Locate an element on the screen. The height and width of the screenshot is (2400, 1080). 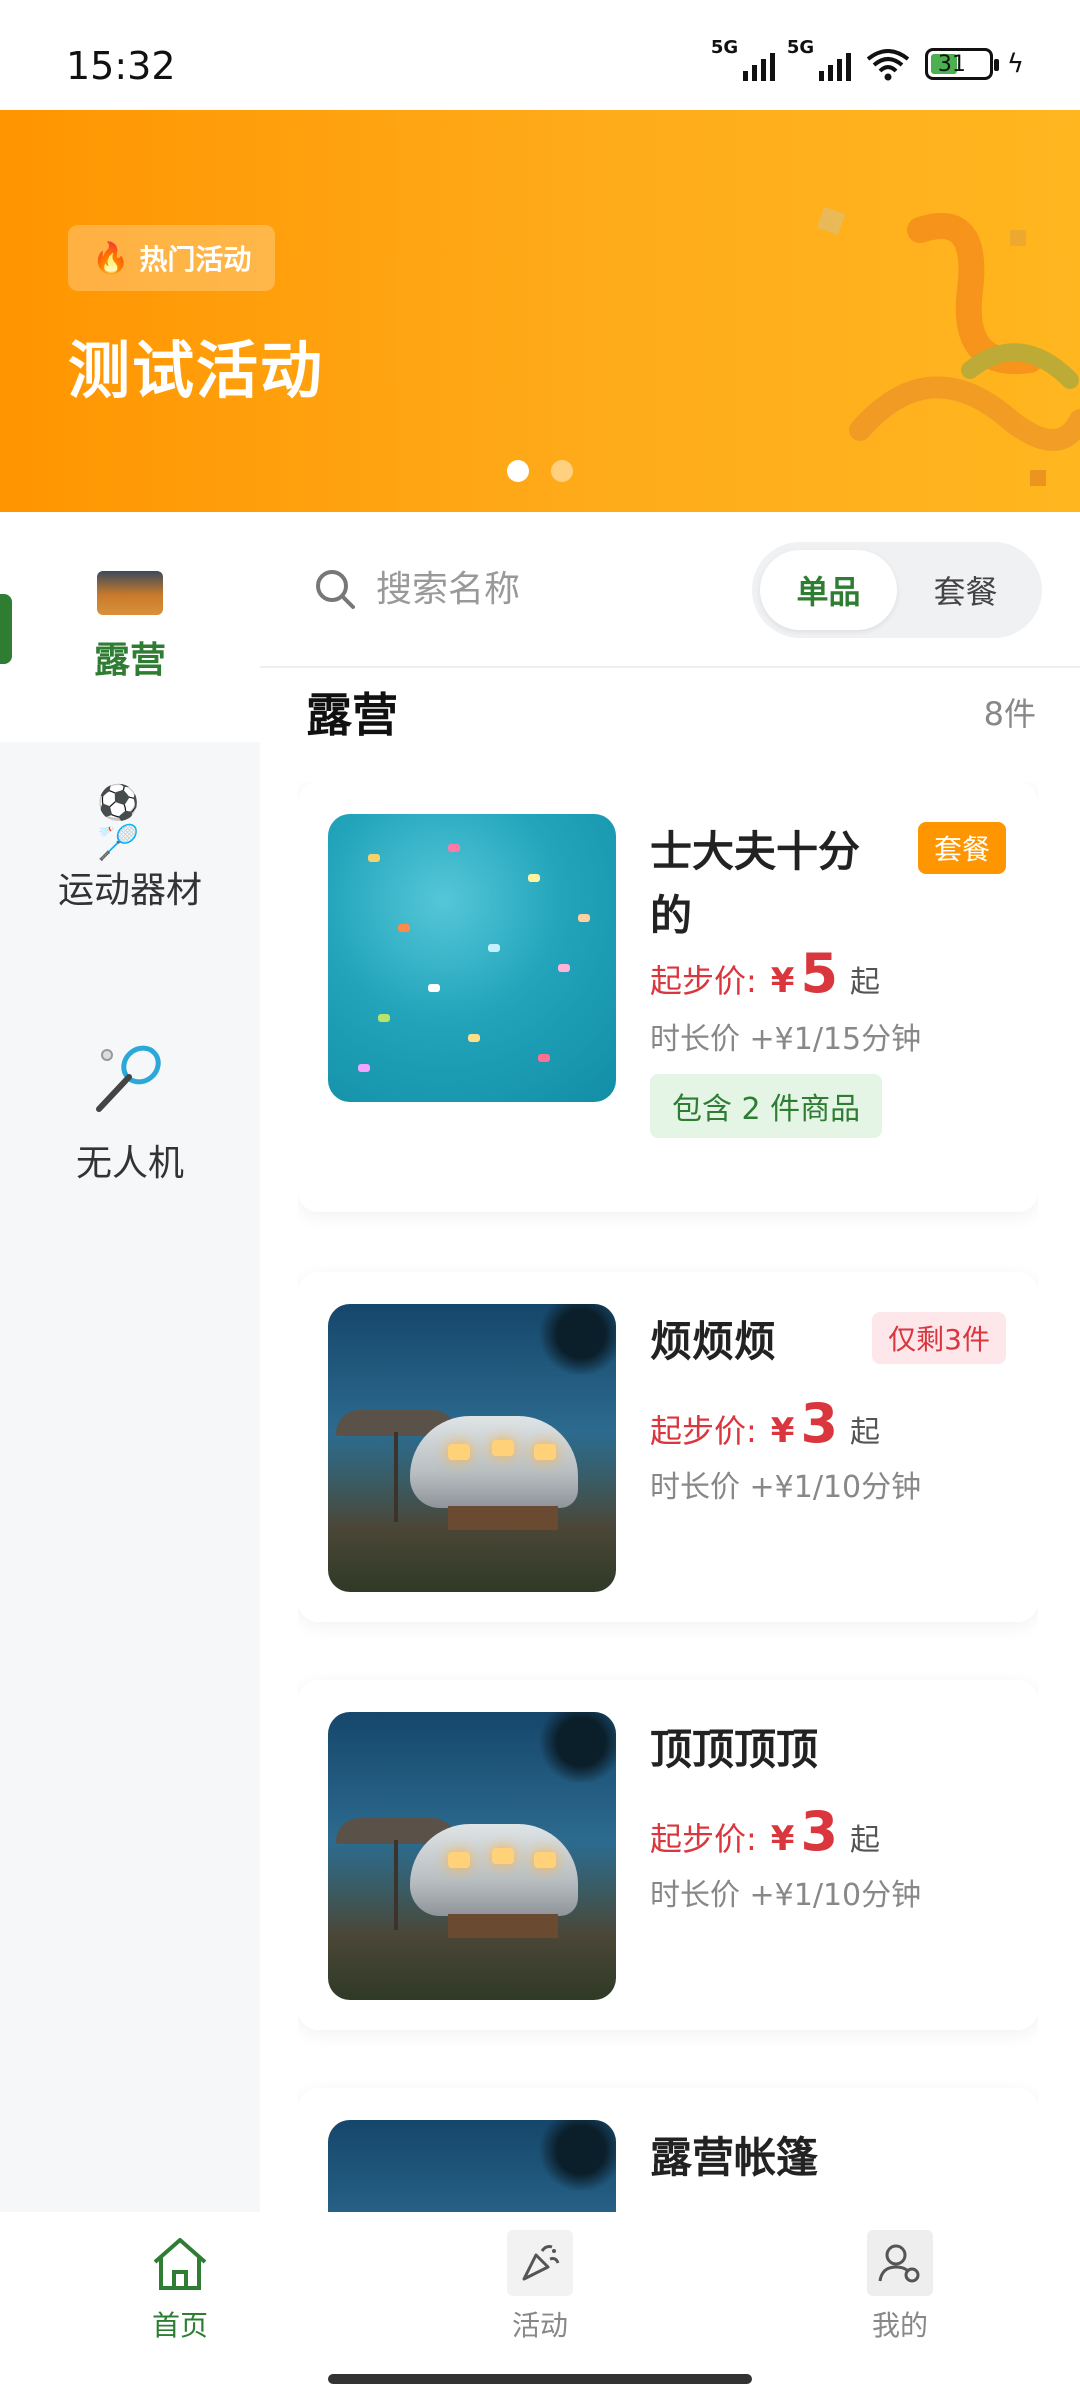
section-header: 露营 8件 is located at coordinates (671, 712).